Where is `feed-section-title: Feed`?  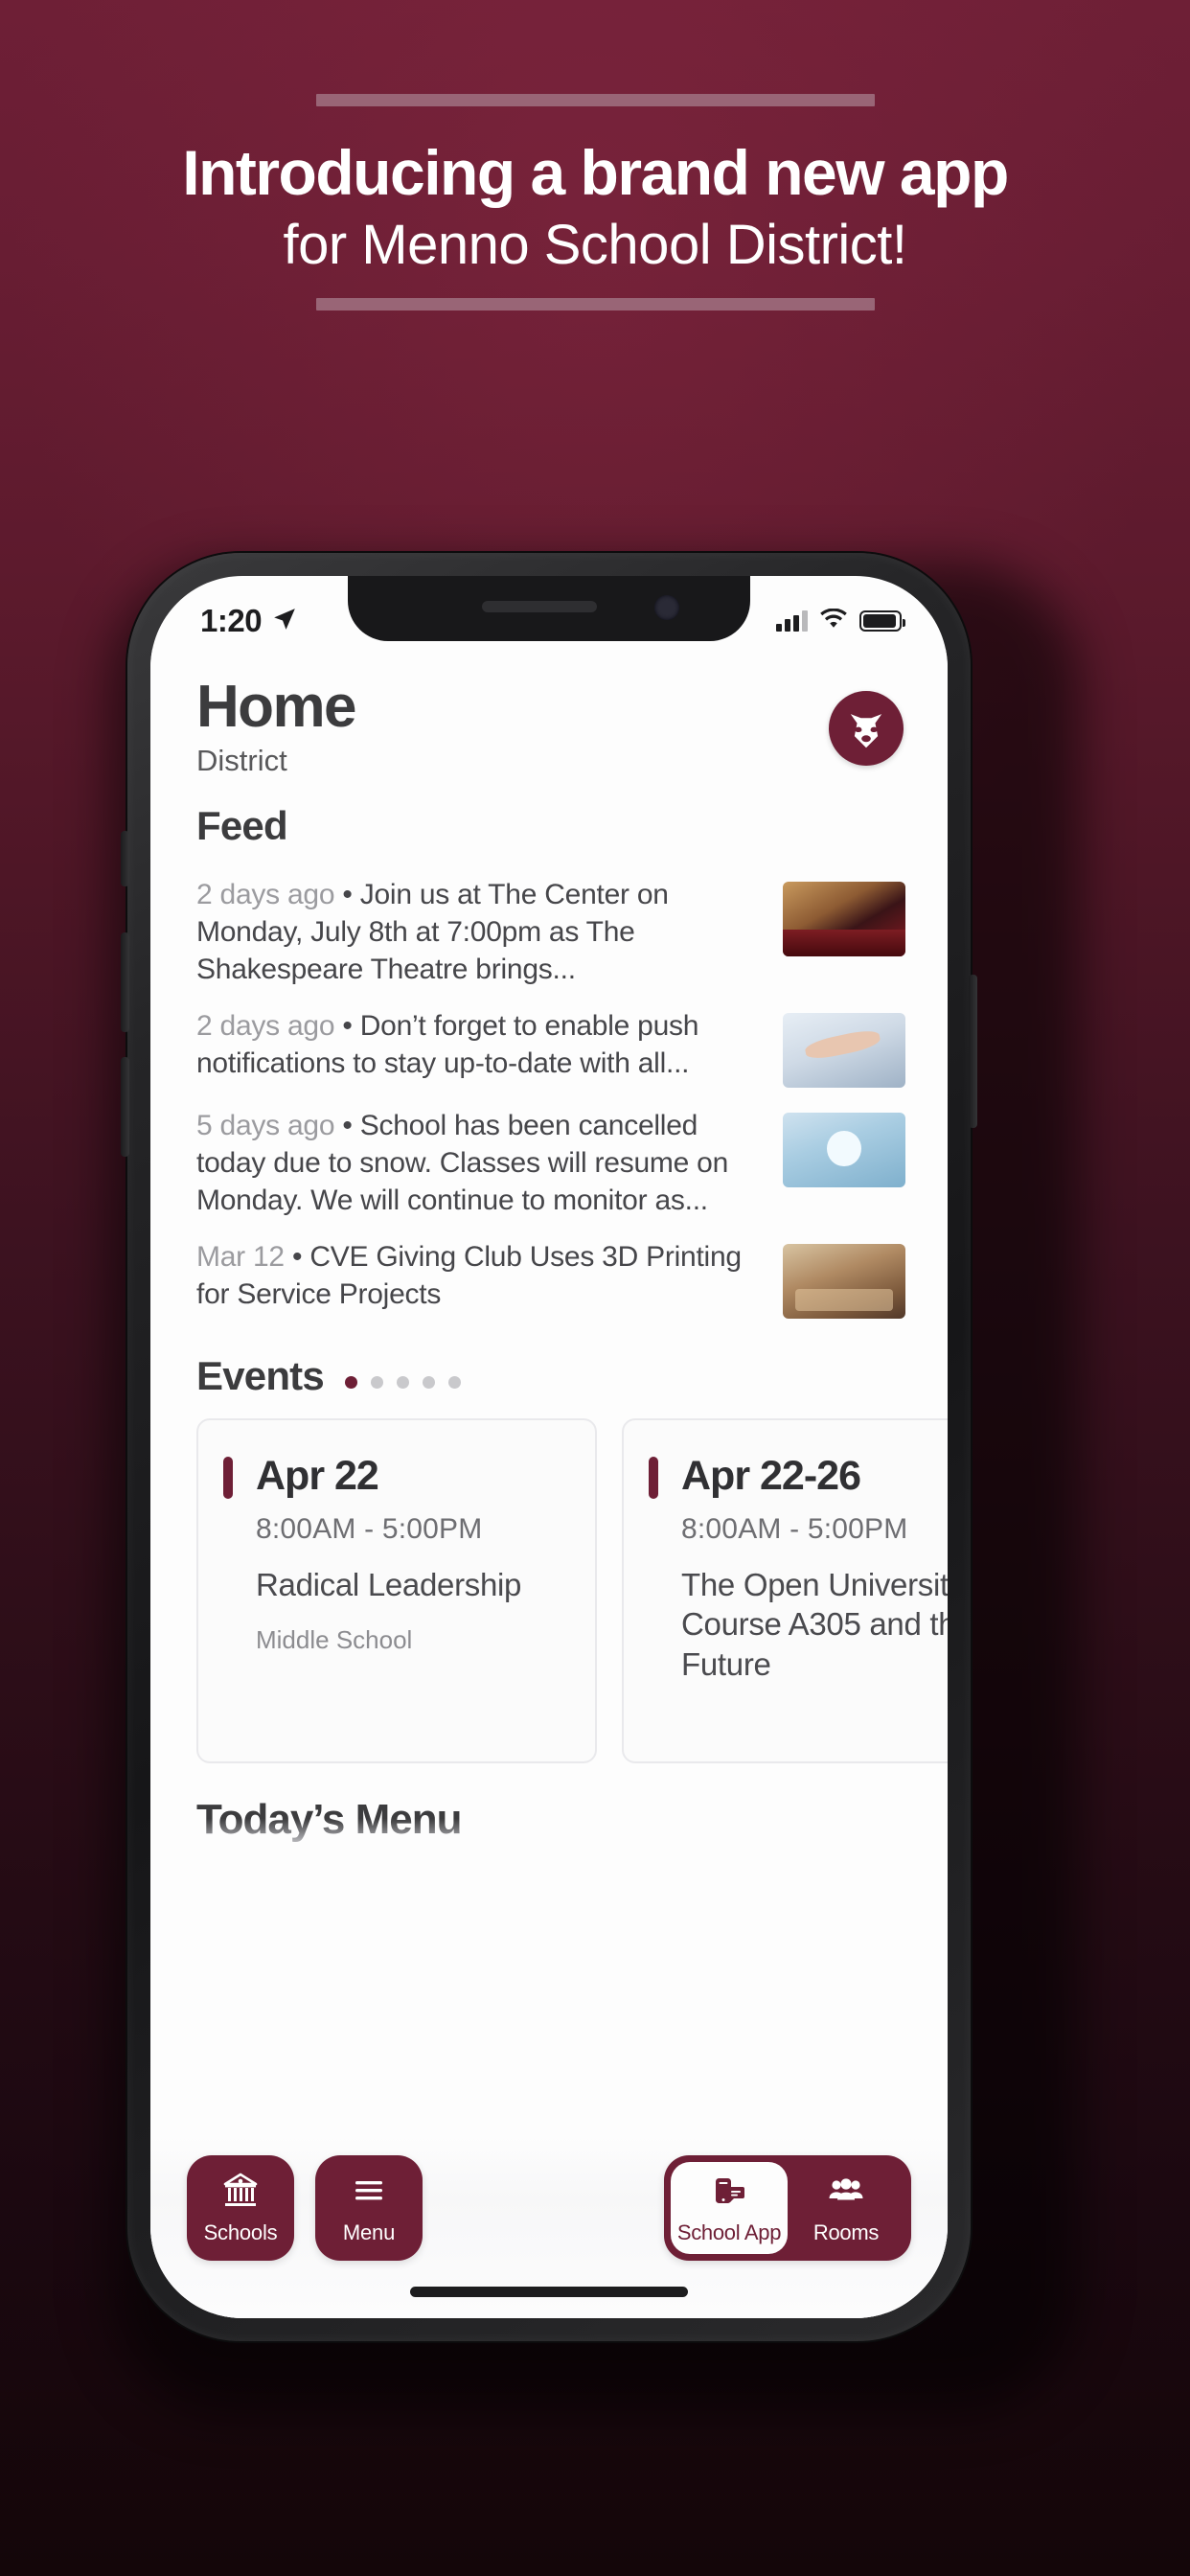
feed-section-title: Feed is located at coordinates (242, 826).